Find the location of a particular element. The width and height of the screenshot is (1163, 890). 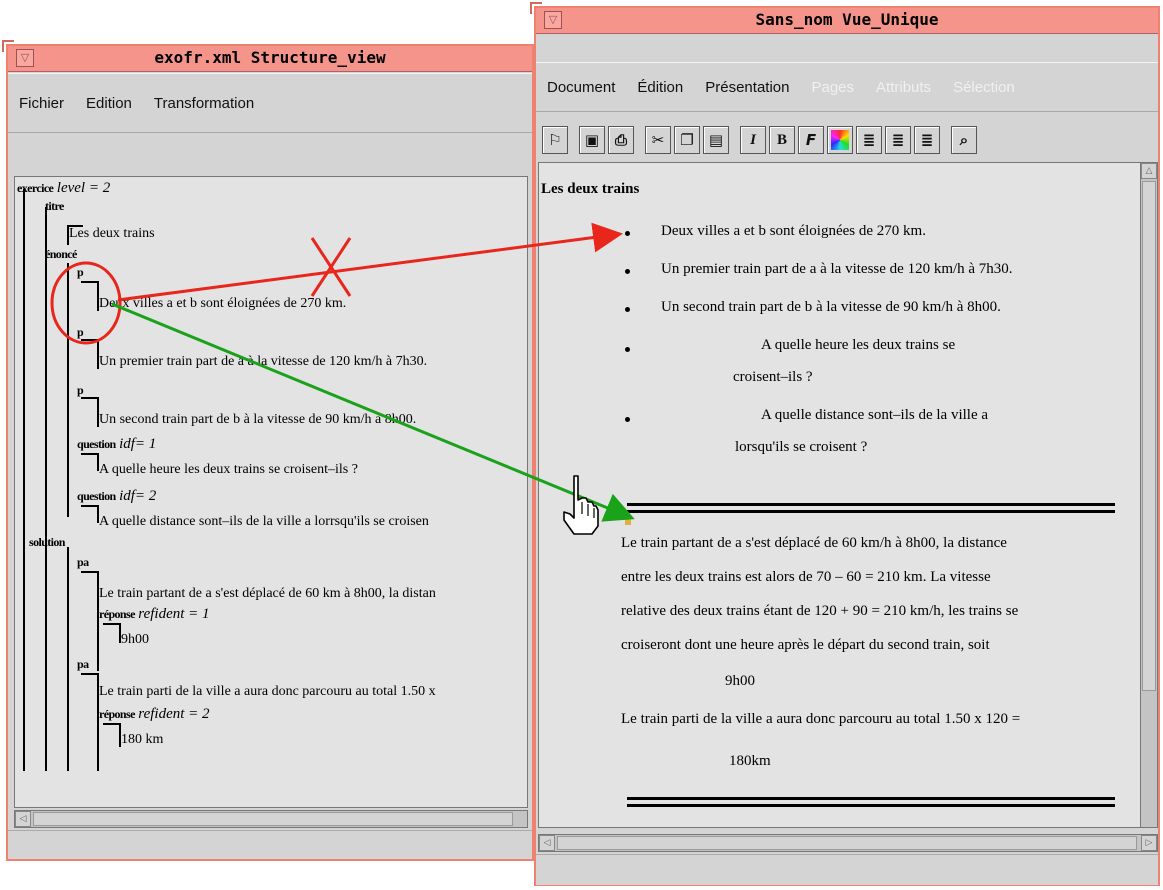

red-arrow is located at coordinates (370, 262).